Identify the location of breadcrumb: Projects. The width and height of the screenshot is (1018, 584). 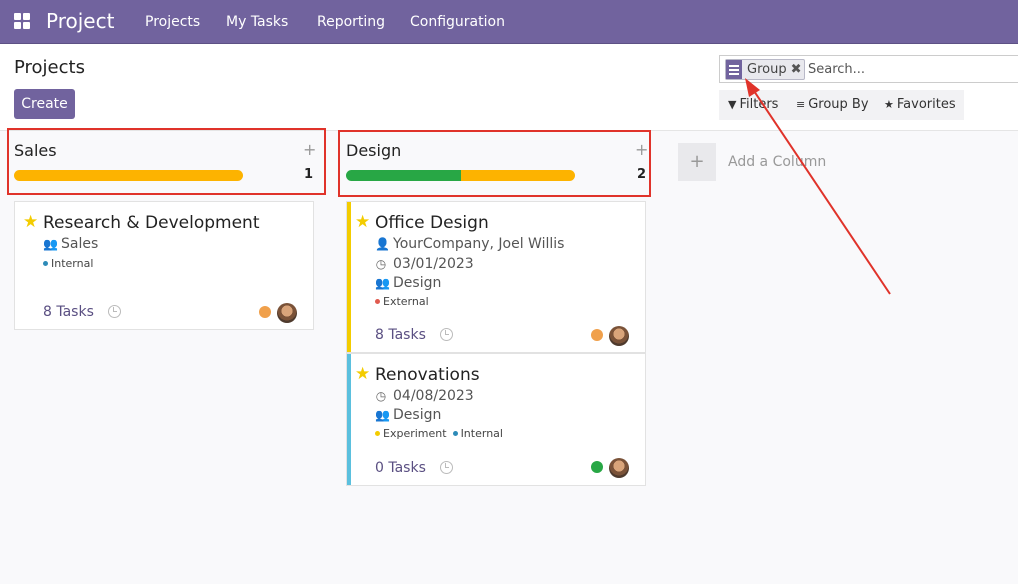
(49, 67).